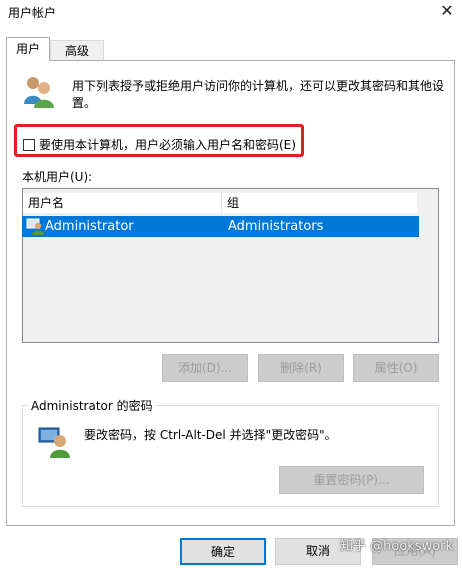 This screenshot has width=462, height=575. What do you see at coordinates (122, 203) in the screenshot?
I see `column-header-username: 用户名` at bounding box center [122, 203].